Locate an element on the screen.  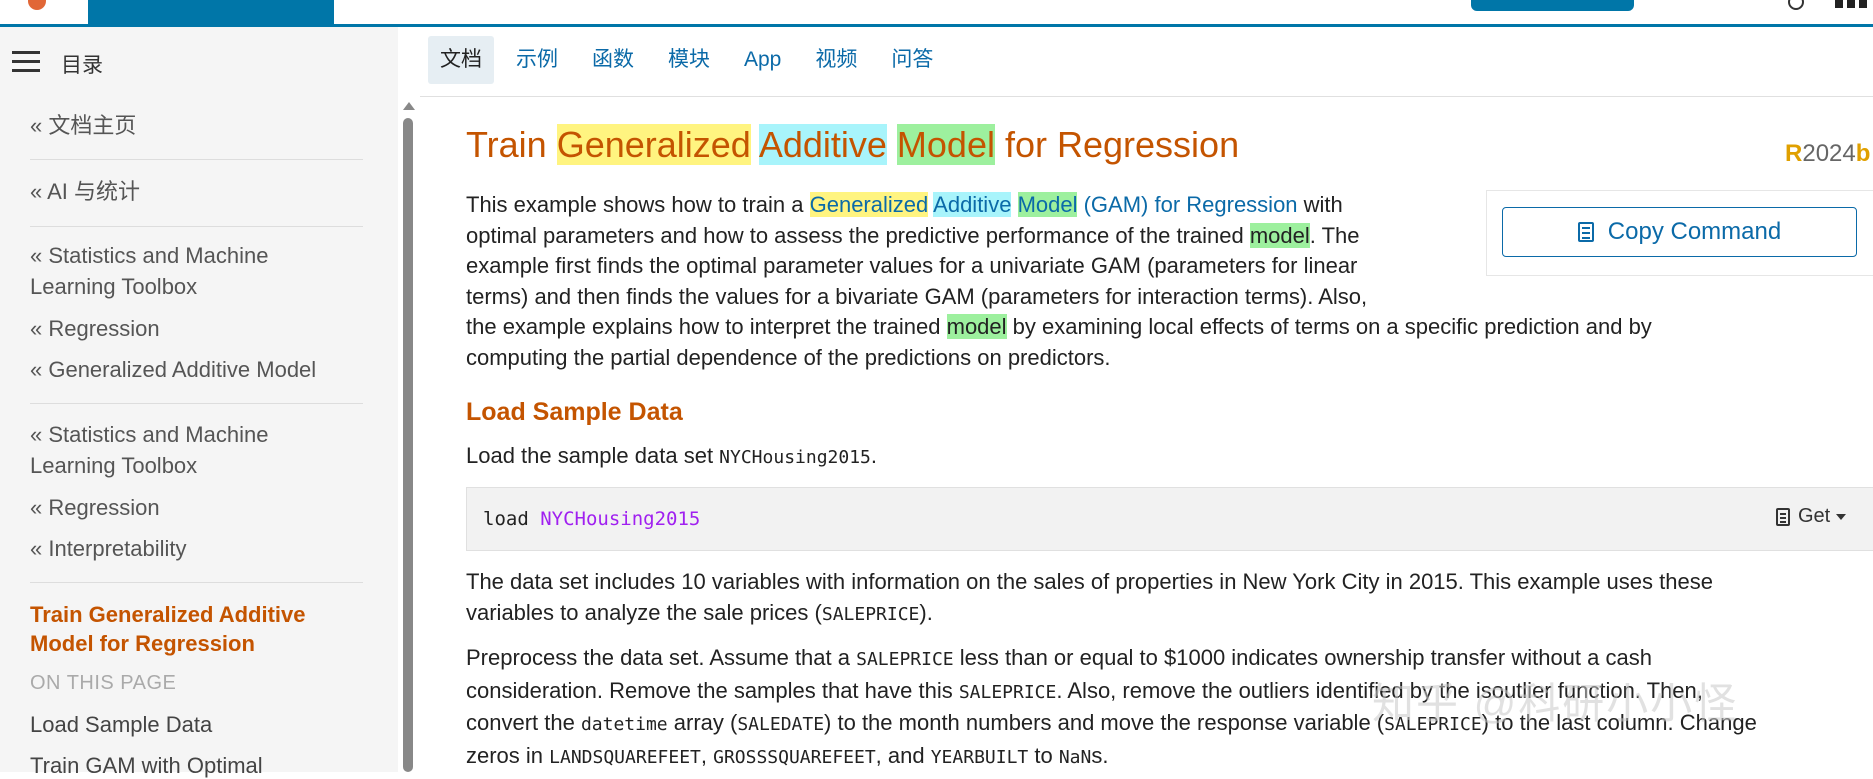
mathworks-logo-icon is located at coordinates (37, 5).